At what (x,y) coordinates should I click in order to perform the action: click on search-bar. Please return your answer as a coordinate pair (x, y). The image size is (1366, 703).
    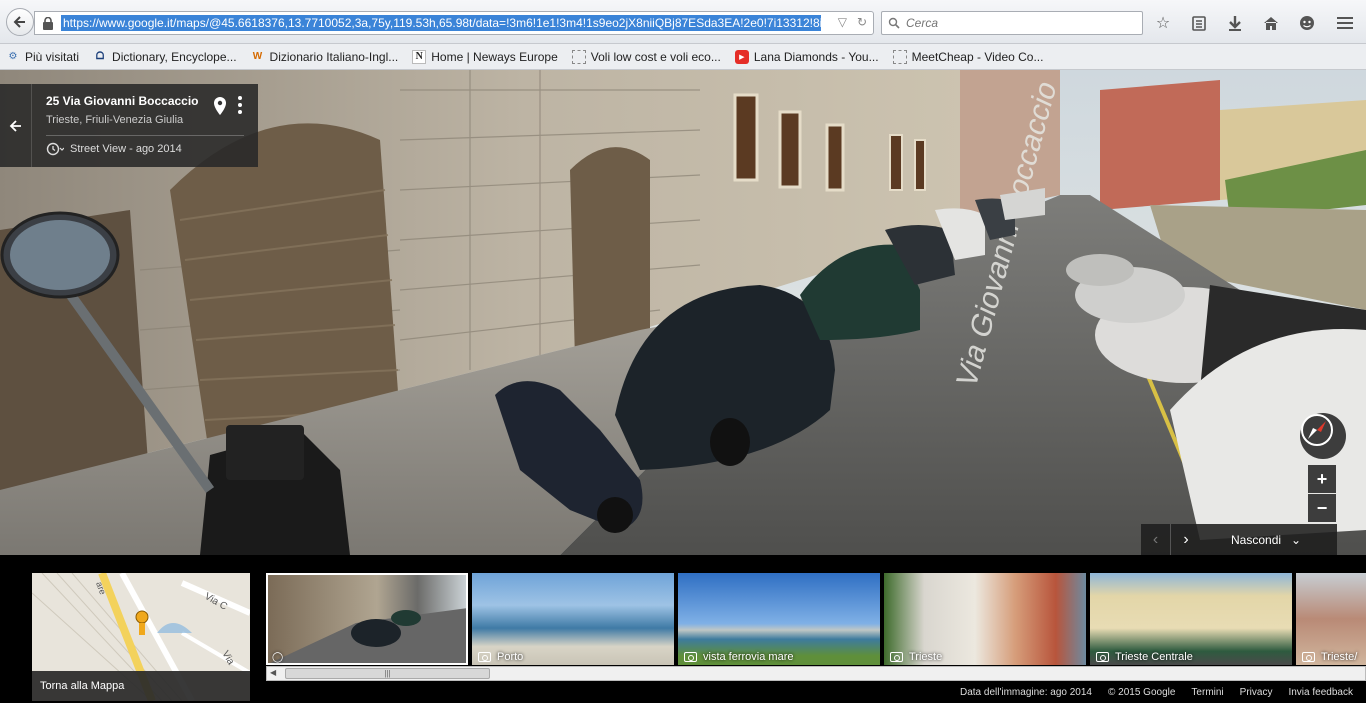
    Looking at the image, I should click on (1012, 23).